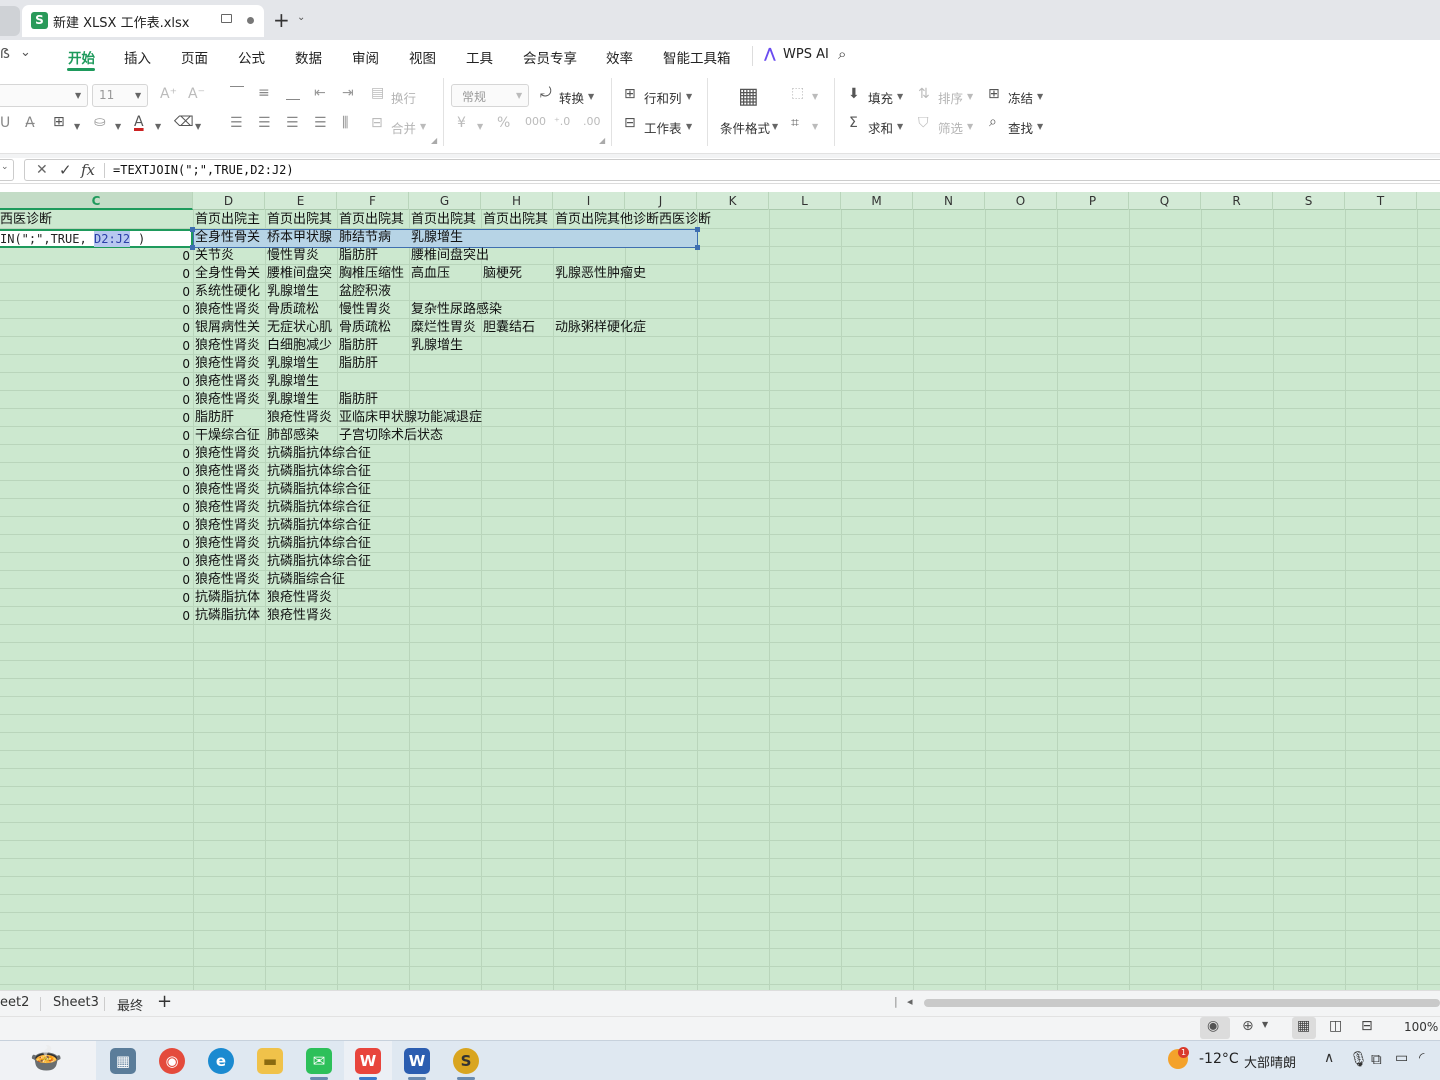 The image size is (1440, 1080). What do you see at coordinates (745, 127) in the screenshot?
I see `conditional-format-button: 条件格式` at bounding box center [745, 127].